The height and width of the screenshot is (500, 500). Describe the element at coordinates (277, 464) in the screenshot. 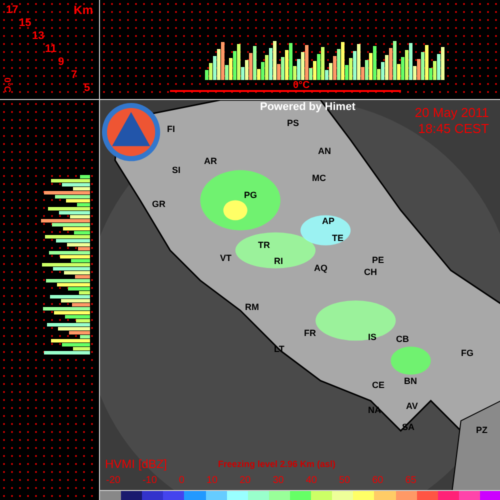

I see `freezing-level-text: Freezing level 2.96 Km (asl)` at that location.